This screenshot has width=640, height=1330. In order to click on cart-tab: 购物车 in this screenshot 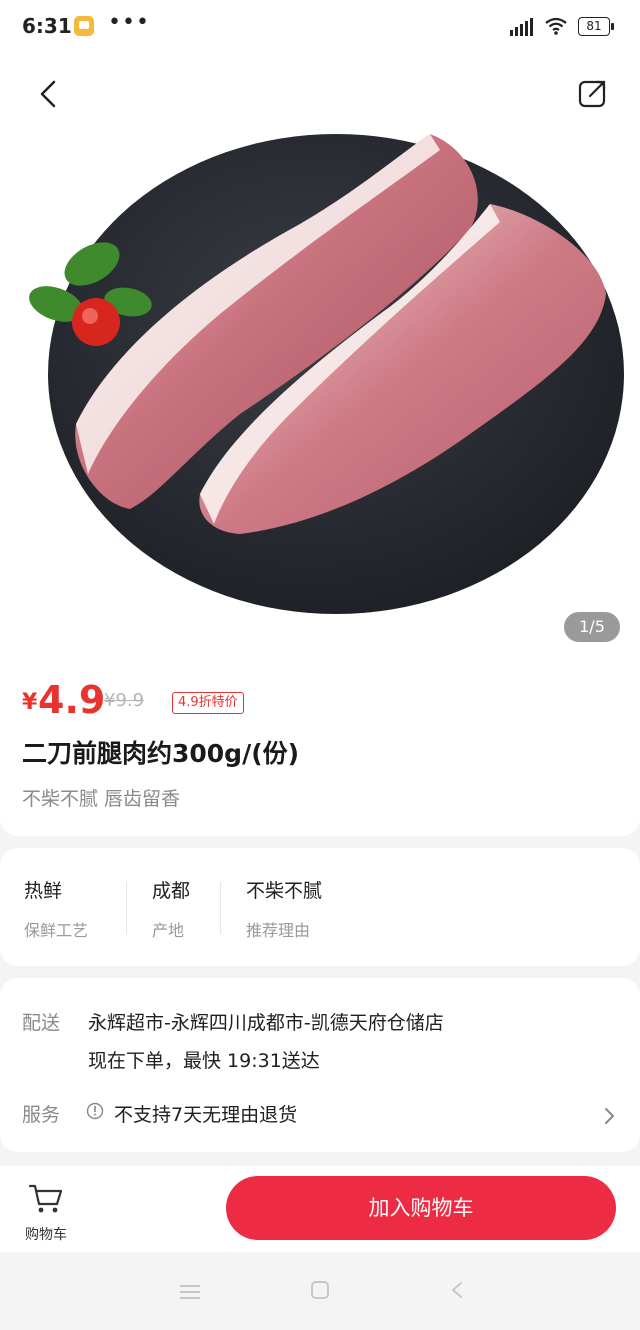, I will do `click(46, 1212)`.